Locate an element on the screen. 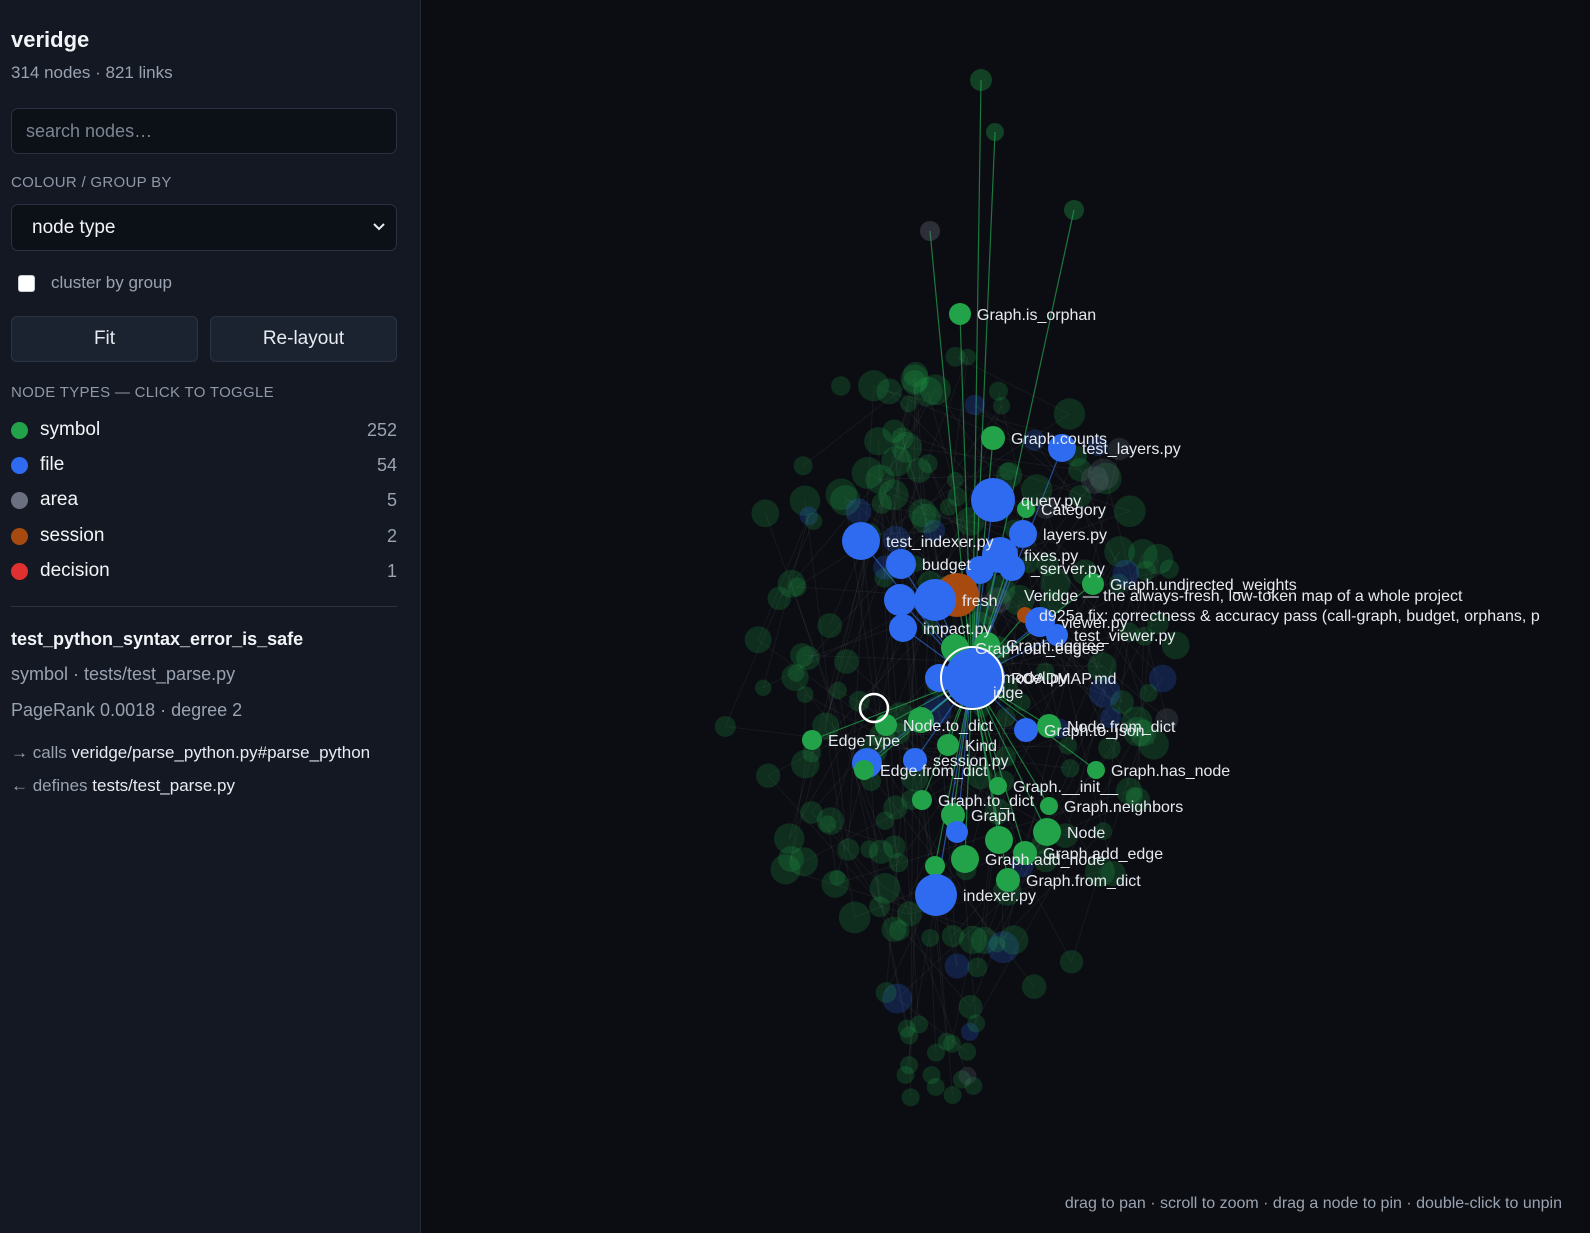 Image resolution: width=1590 pixels, height=1233 pixels. legend-item-file: file 54 is located at coordinates (204, 465).